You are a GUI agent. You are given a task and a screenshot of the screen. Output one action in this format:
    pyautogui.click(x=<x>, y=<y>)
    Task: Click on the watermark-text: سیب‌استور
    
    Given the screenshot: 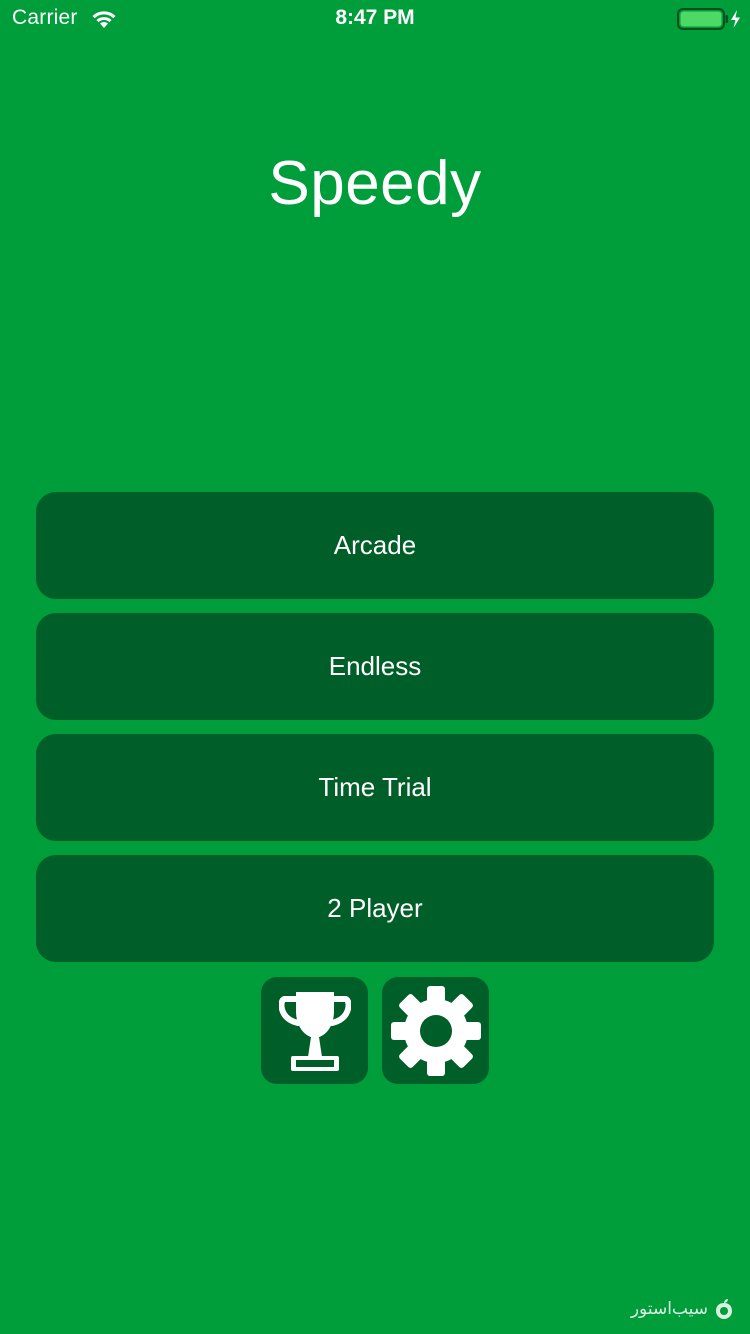 What is the action you would take?
    pyautogui.click(x=669, y=1309)
    